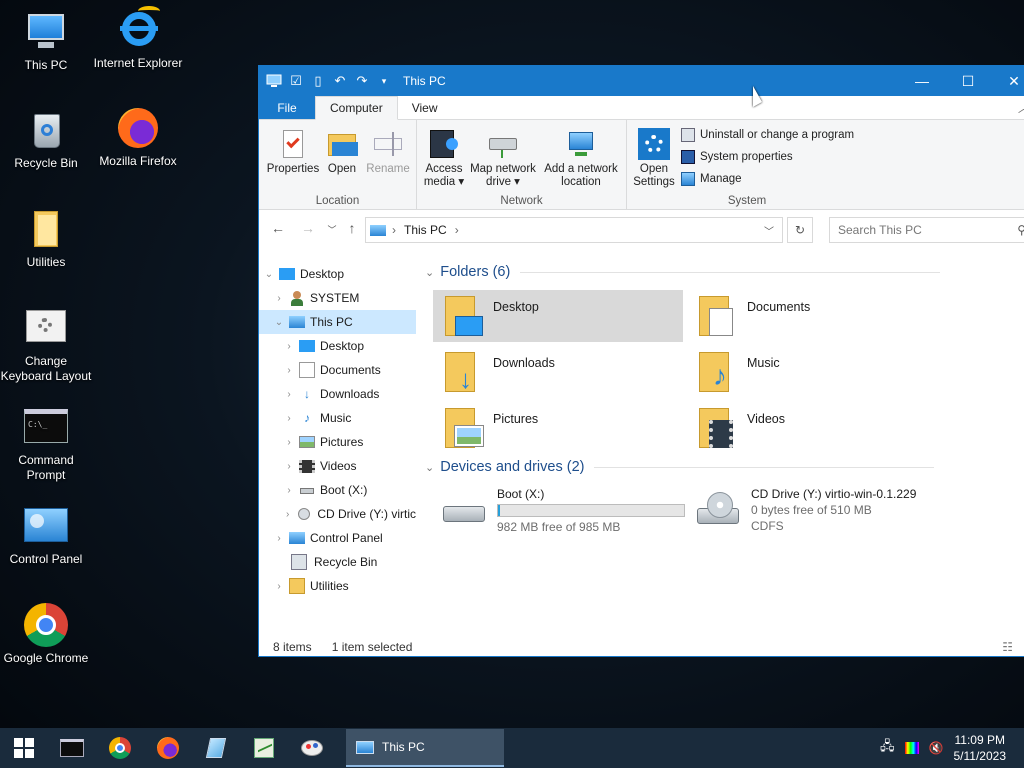 The width and height of the screenshot is (1024, 768). What do you see at coordinates (296, 81) in the screenshot?
I see `properties-quick-icon: ☑` at bounding box center [296, 81].